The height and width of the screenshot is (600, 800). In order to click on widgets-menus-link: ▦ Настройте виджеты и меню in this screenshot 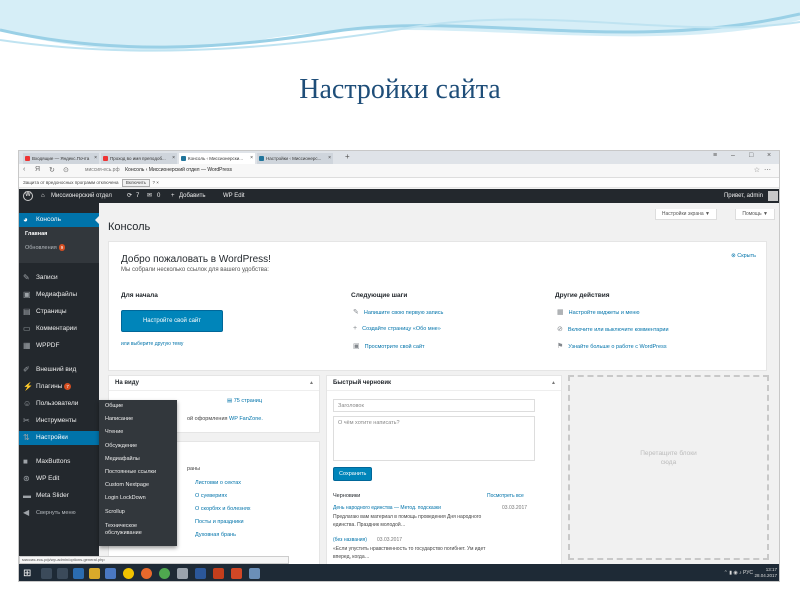, I will do `click(598, 312)`.